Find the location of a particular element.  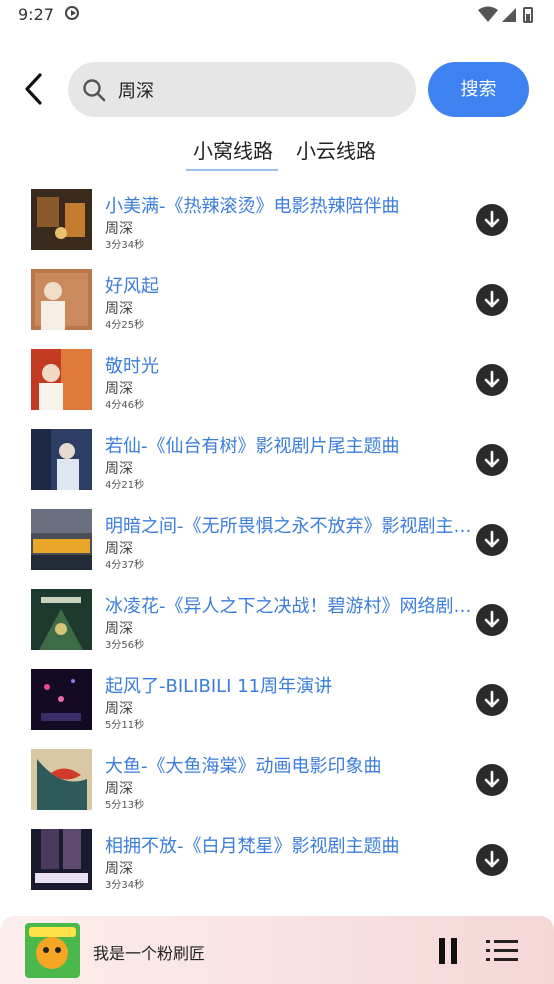

song-duration: 5分11秒 is located at coordinates (125, 725).